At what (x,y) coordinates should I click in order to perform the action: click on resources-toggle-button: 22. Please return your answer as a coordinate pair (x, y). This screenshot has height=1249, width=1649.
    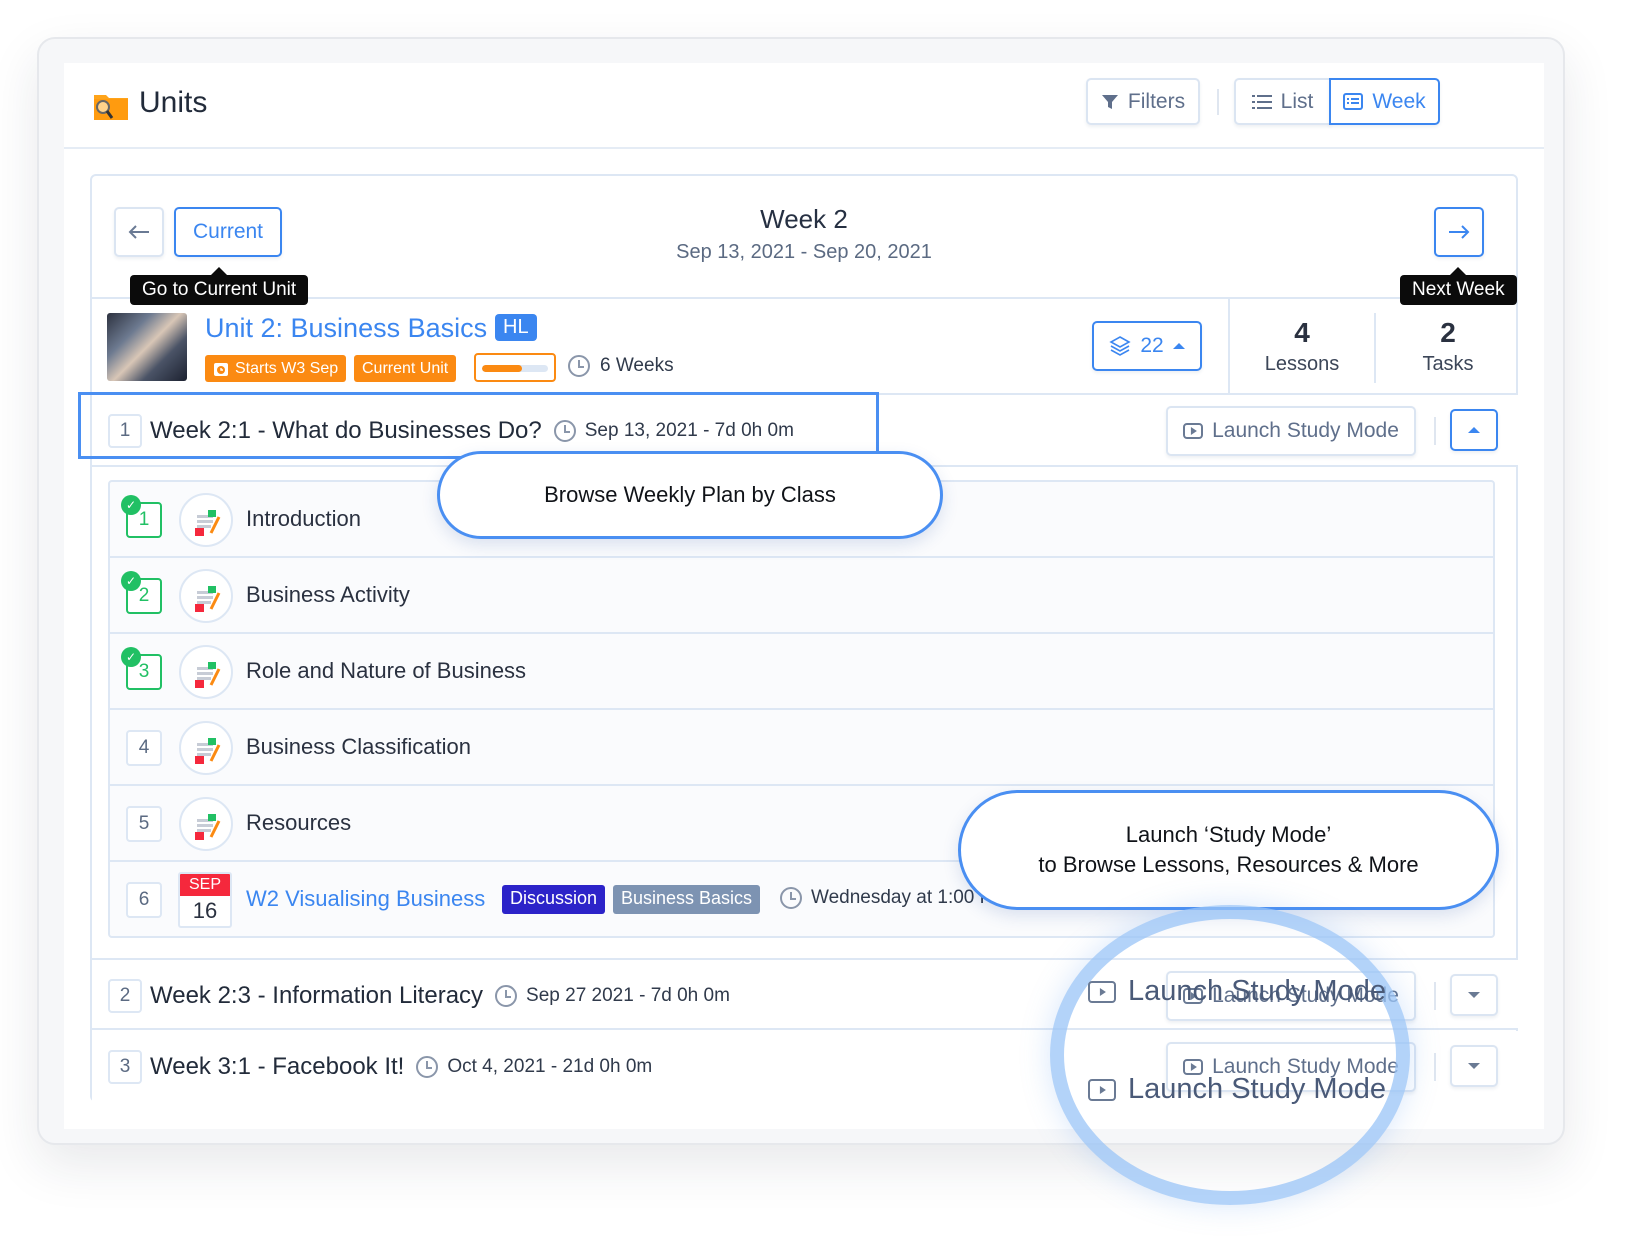
    Looking at the image, I should click on (1147, 346).